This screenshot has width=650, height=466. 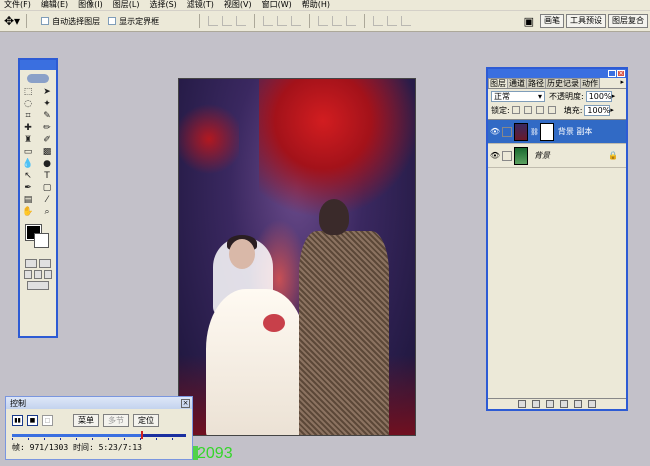 What do you see at coordinates (536, 83) in the screenshot?
I see `tab-paths: 路径` at bounding box center [536, 83].